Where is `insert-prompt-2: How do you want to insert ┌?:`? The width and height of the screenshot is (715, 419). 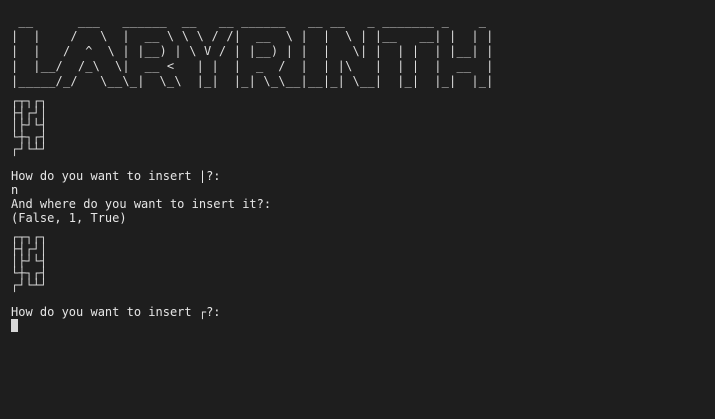 insert-prompt-2: How do you want to insert ┌?: is located at coordinates (116, 312).